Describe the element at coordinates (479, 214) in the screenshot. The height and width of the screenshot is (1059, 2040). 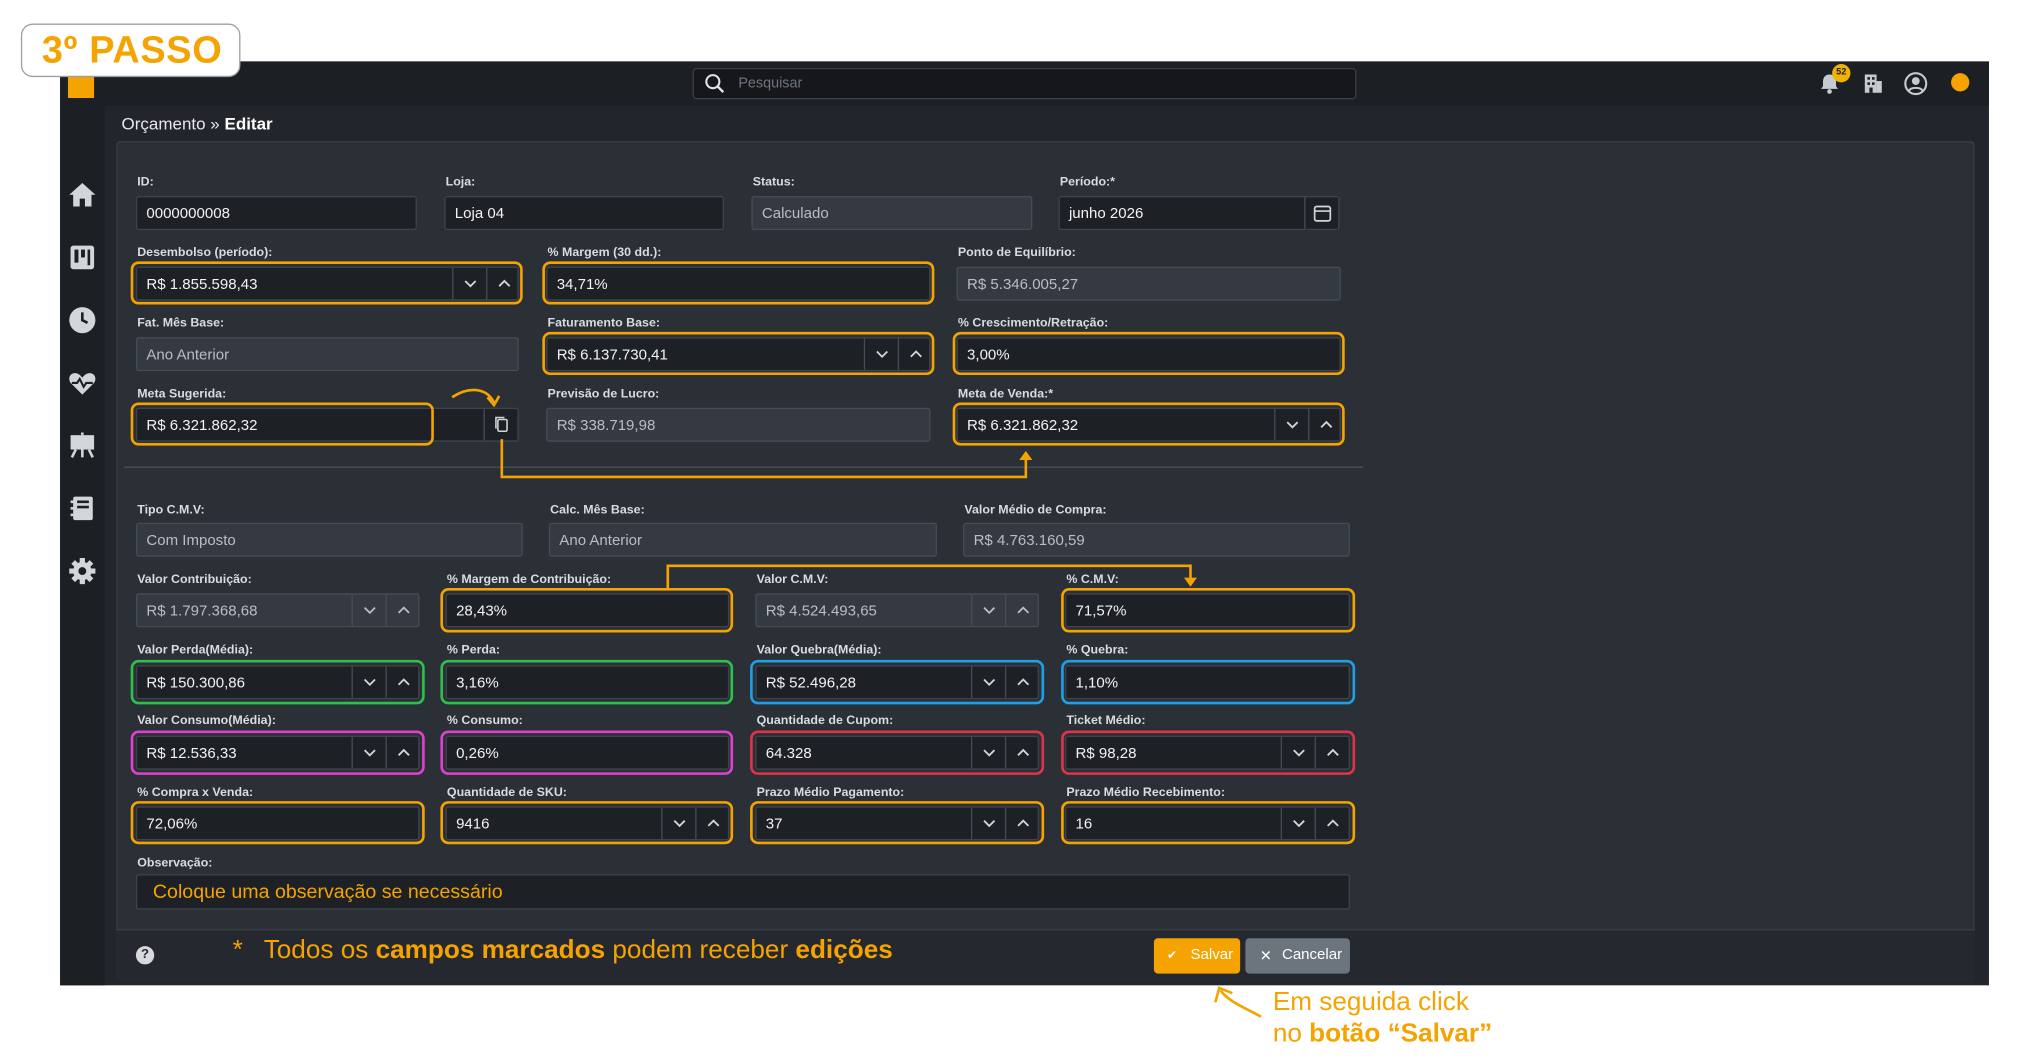
I see `loja-value: Loja 04` at that location.